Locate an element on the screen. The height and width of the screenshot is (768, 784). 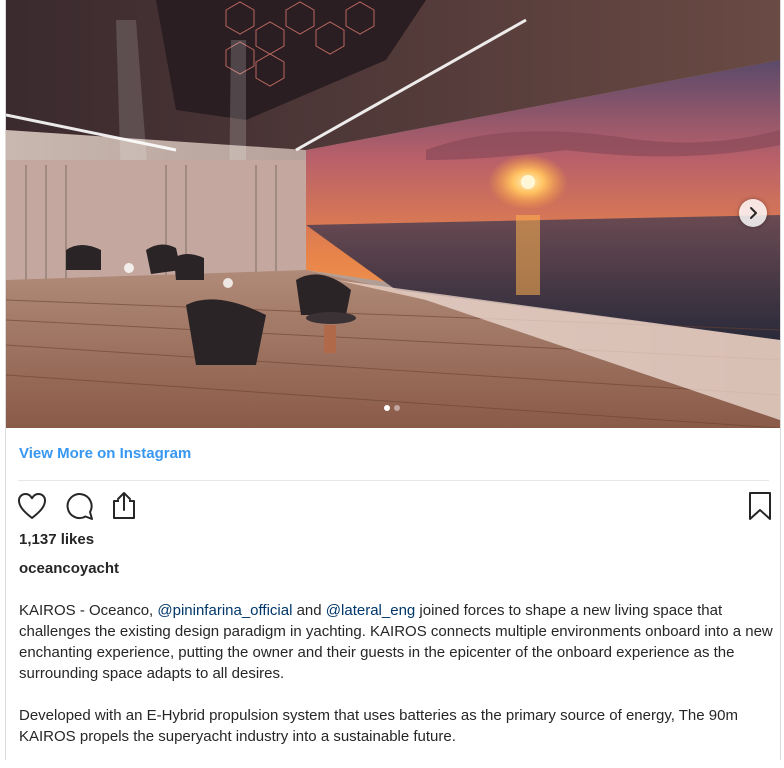
bookmark-icon is located at coordinates (760, 506).